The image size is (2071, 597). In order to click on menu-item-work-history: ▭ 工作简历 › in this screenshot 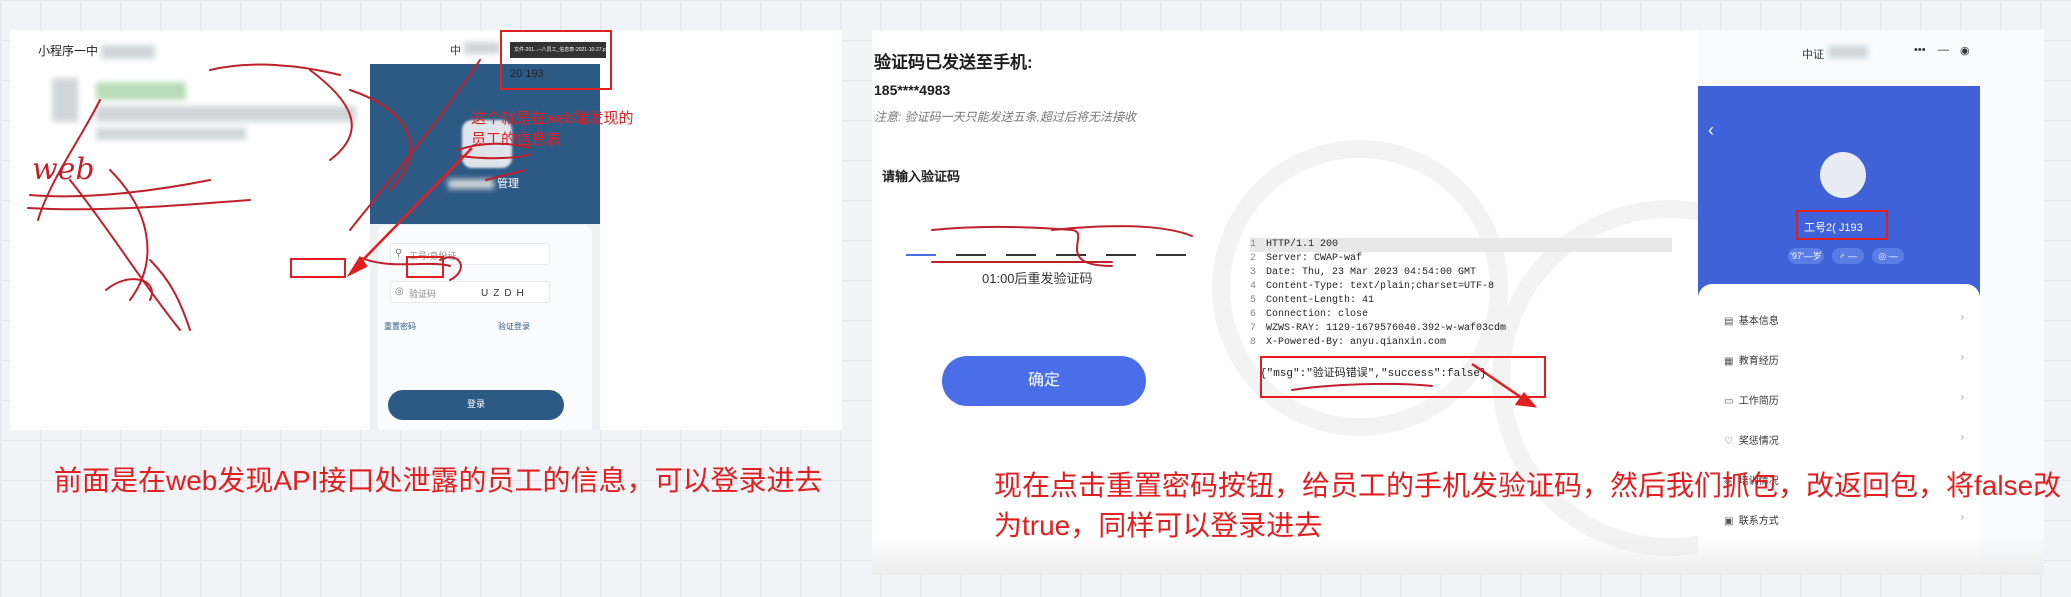, I will do `click(1844, 399)`.